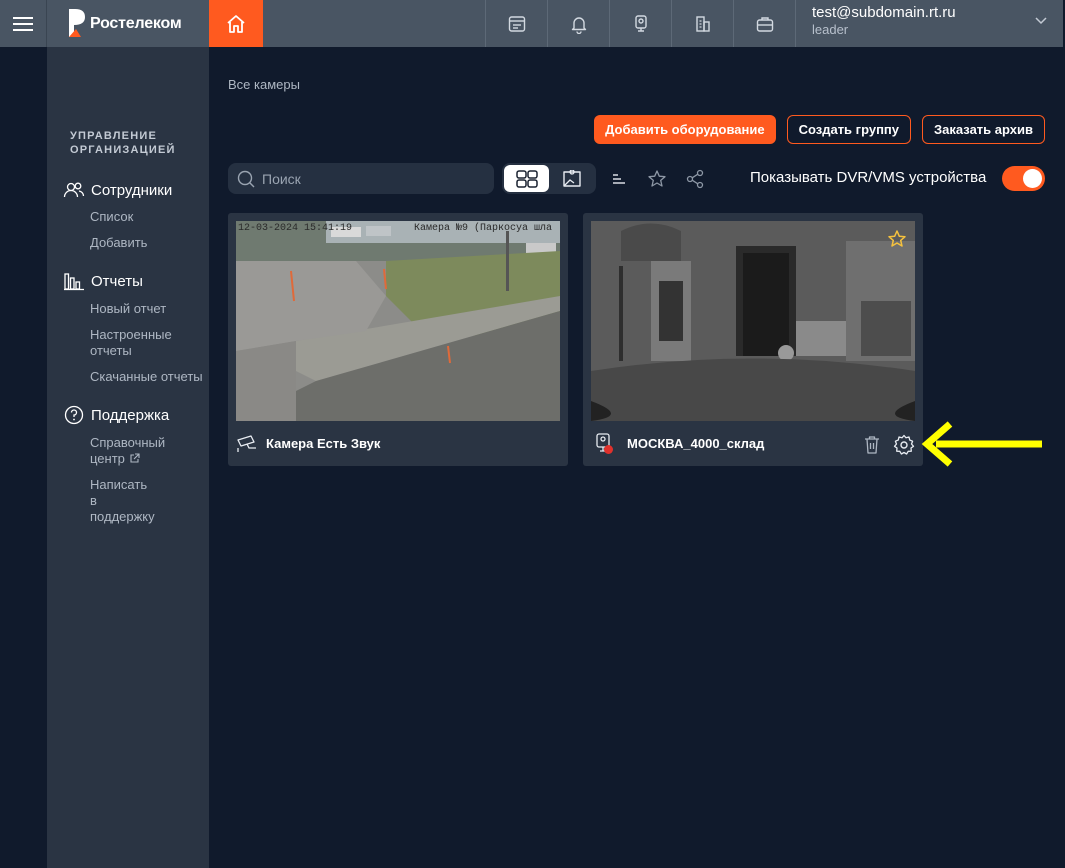 Image resolution: width=1065 pixels, height=868 pixels. Describe the element at coordinates (904, 445) in the screenshot. I see `gear-icon` at that location.